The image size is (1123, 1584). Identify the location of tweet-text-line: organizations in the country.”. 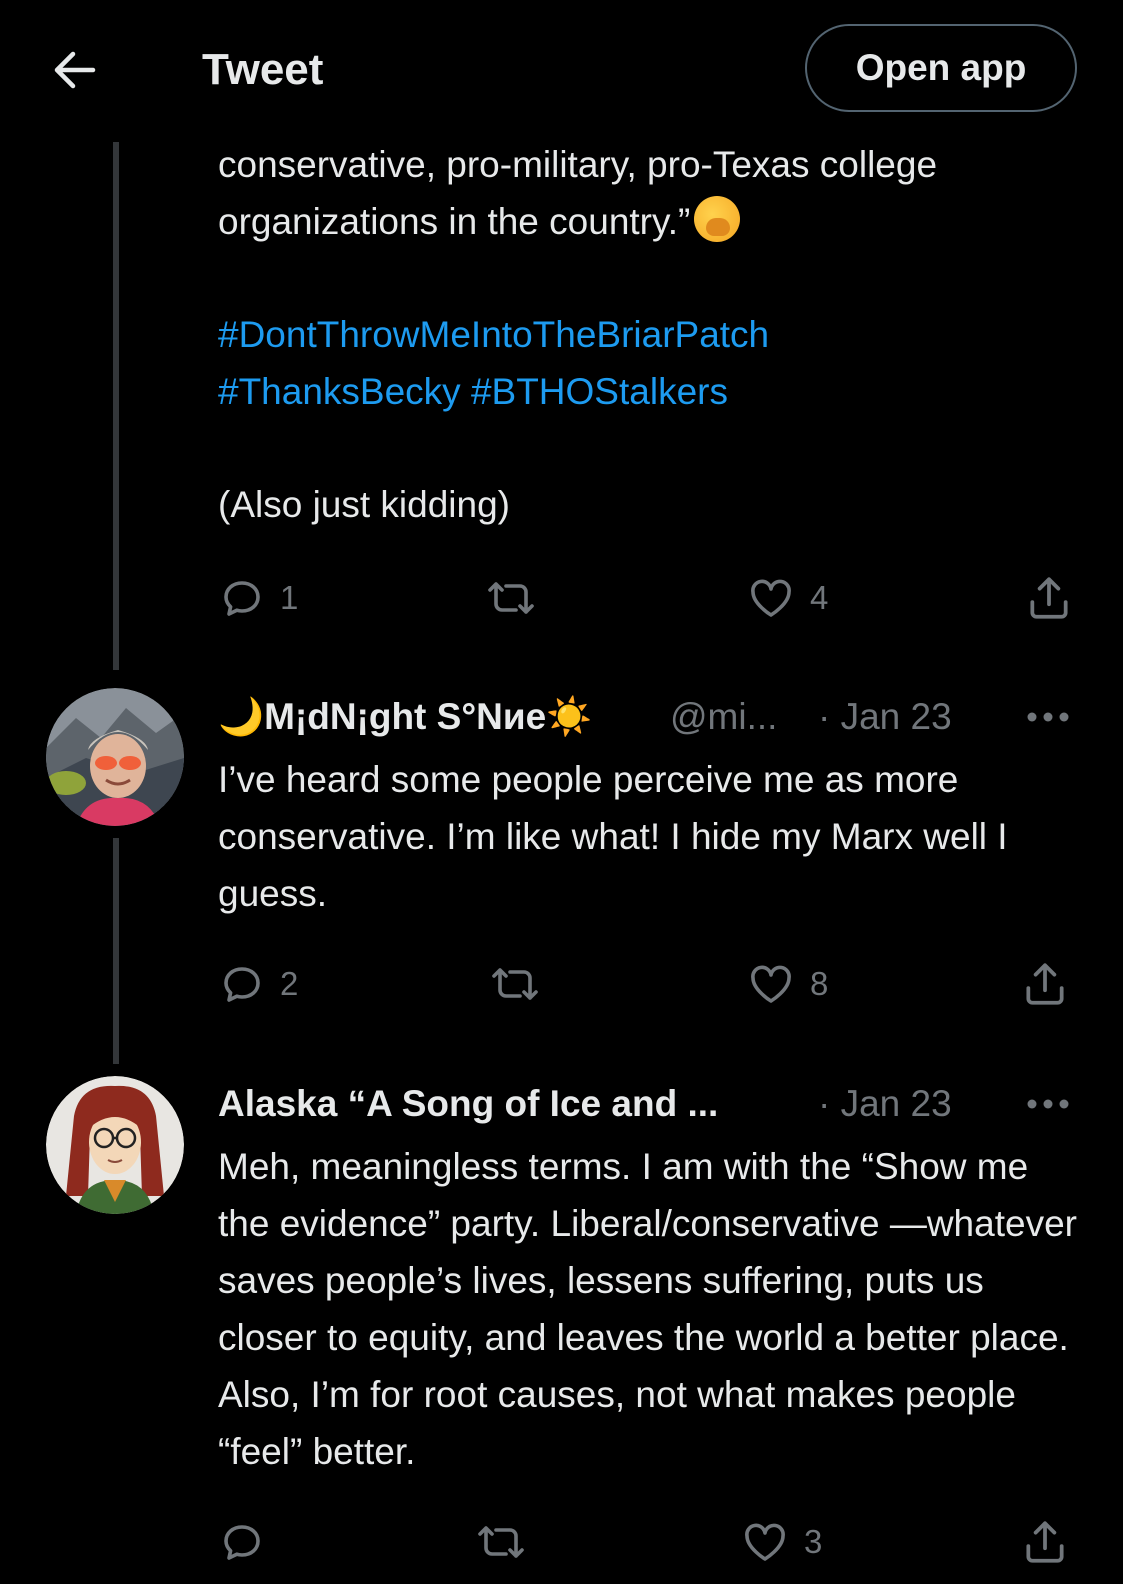
(454, 221).